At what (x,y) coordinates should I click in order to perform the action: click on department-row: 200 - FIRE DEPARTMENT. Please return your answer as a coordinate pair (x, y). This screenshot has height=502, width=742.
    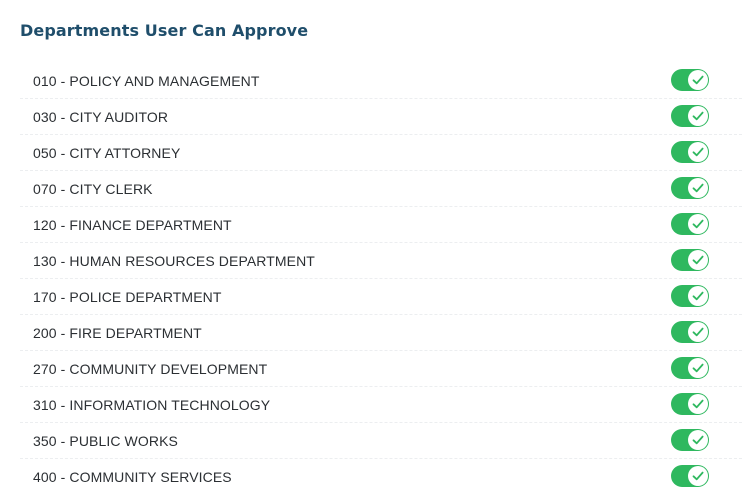
    Looking at the image, I should click on (381, 333).